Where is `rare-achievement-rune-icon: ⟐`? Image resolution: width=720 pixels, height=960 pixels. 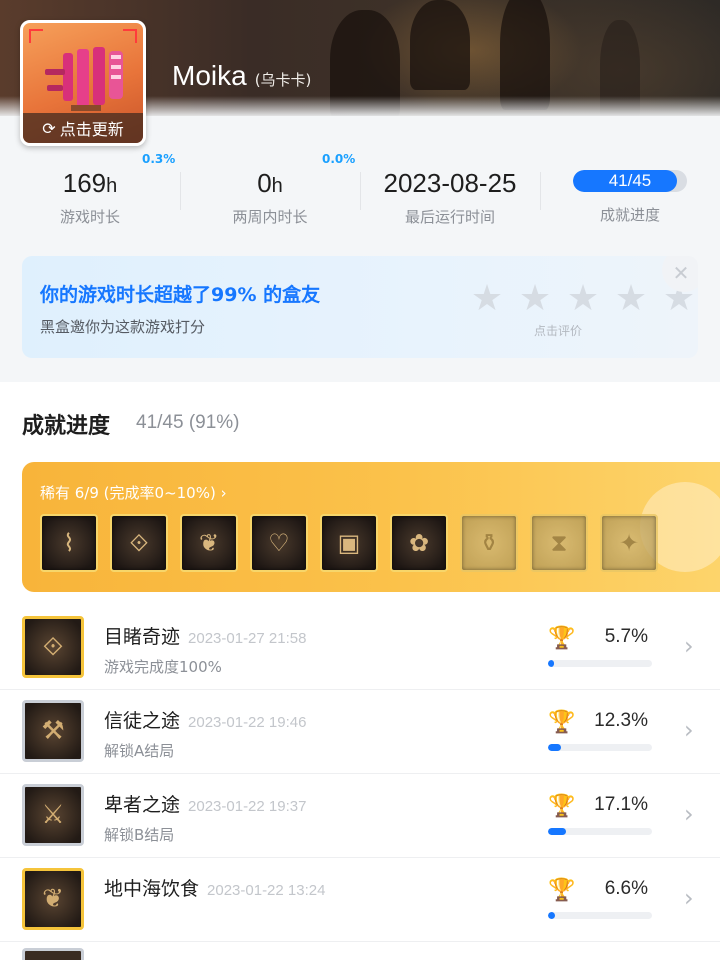
rare-achievement-rune-icon: ⟐ is located at coordinates (139, 543).